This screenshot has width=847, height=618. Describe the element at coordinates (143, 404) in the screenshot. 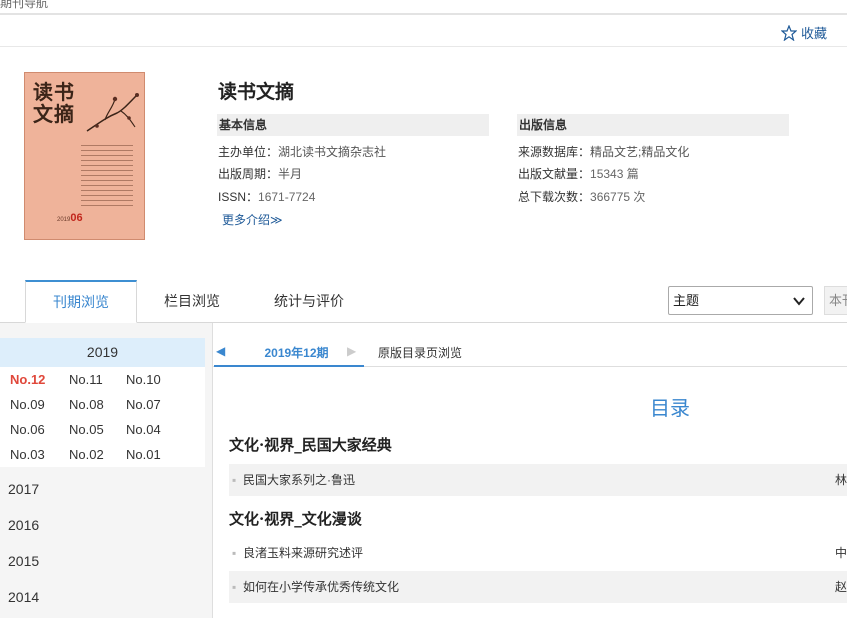

I see `issue-link: No.07` at that location.